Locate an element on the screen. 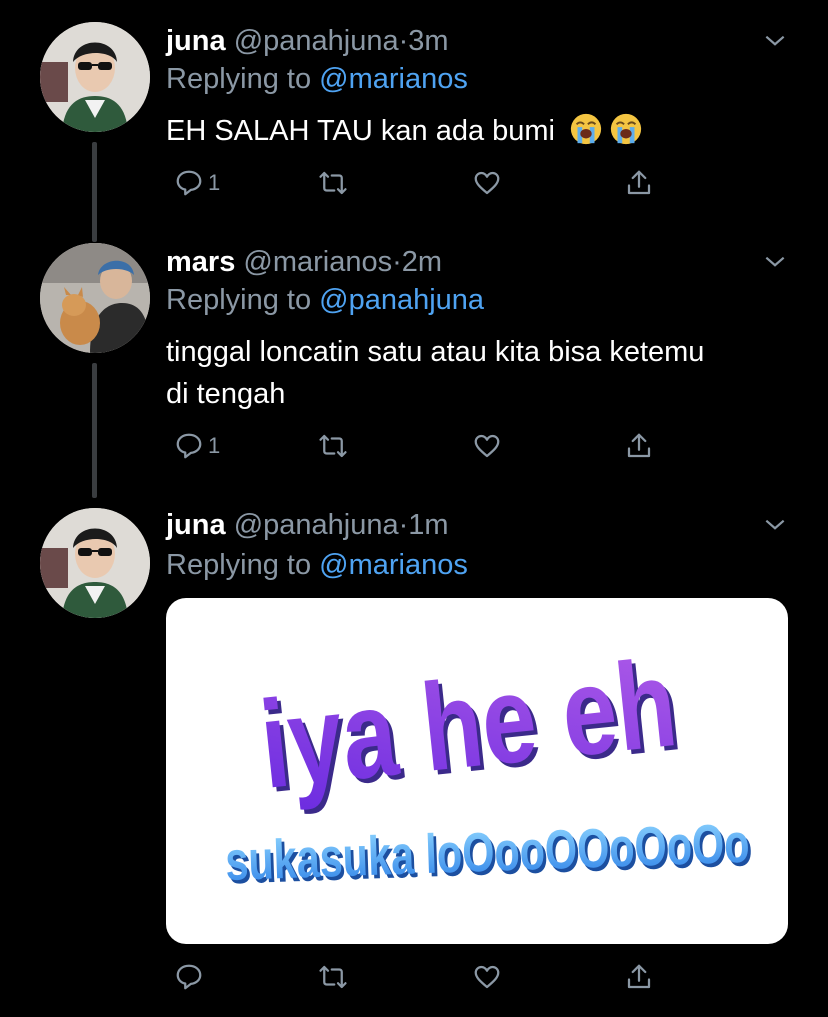  tweet-text: EH SALAH TAU kan ada bumi is located at coordinates (476, 131).